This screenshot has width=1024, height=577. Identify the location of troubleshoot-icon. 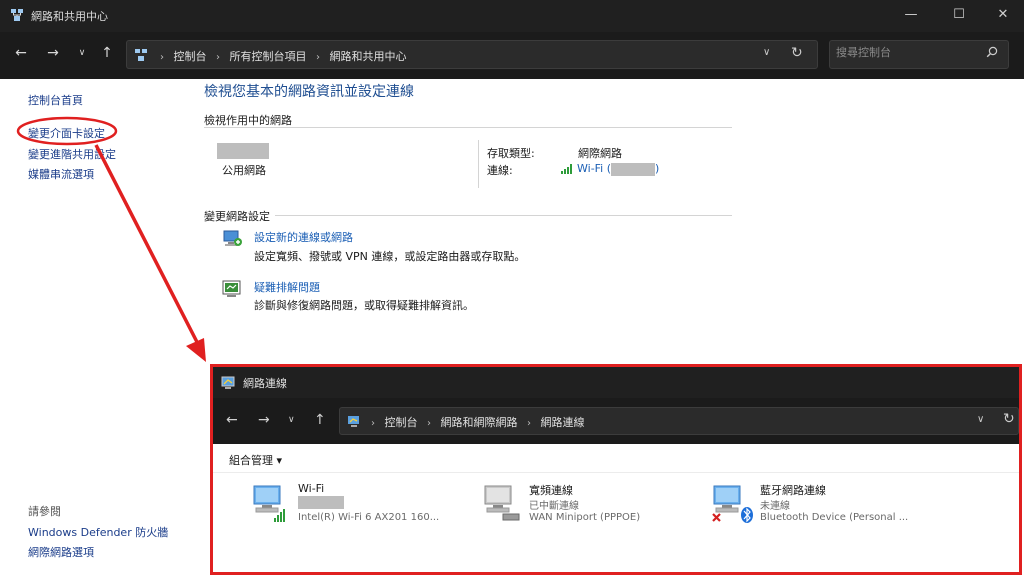
(231, 288).